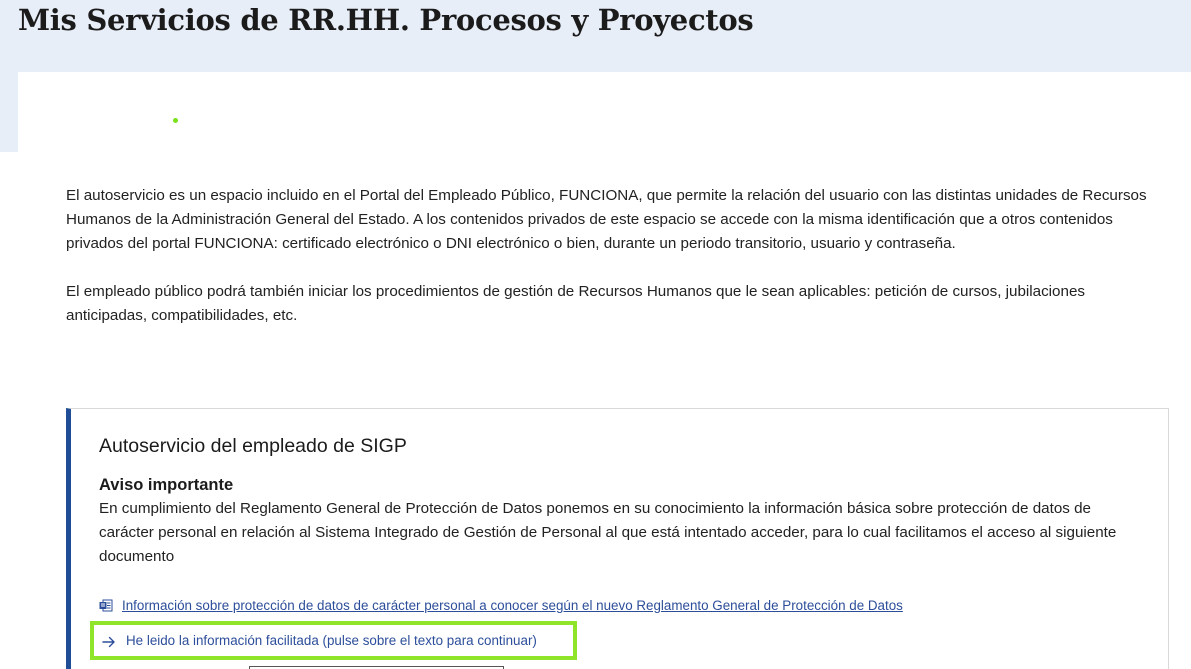 This screenshot has height=669, width=1191. Describe the element at coordinates (109, 641) in the screenshot. I see `arrow-right-icon` at that location.